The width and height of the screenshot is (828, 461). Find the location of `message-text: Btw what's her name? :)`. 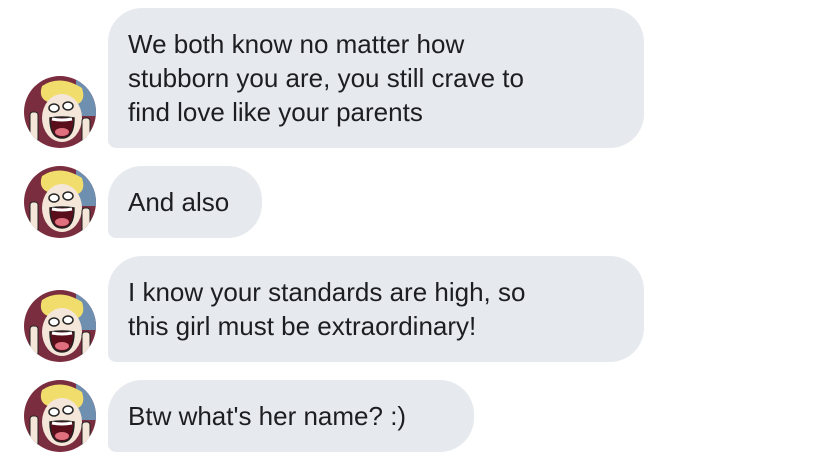

message-text: Btw what's her name? :) is located at coordinates (267, 416).